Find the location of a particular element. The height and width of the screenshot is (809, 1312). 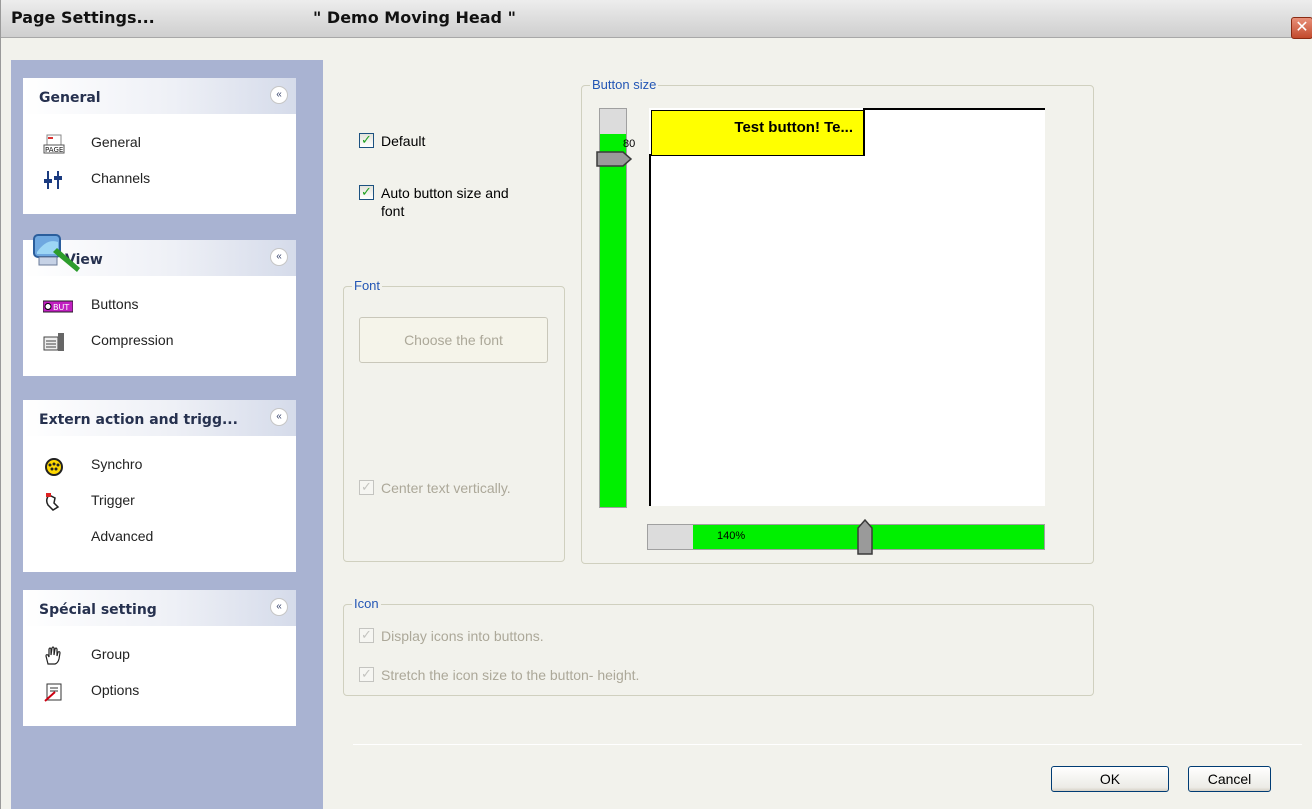

center-vertical-label: Center text vertically. is located at coordinates (446, 488).